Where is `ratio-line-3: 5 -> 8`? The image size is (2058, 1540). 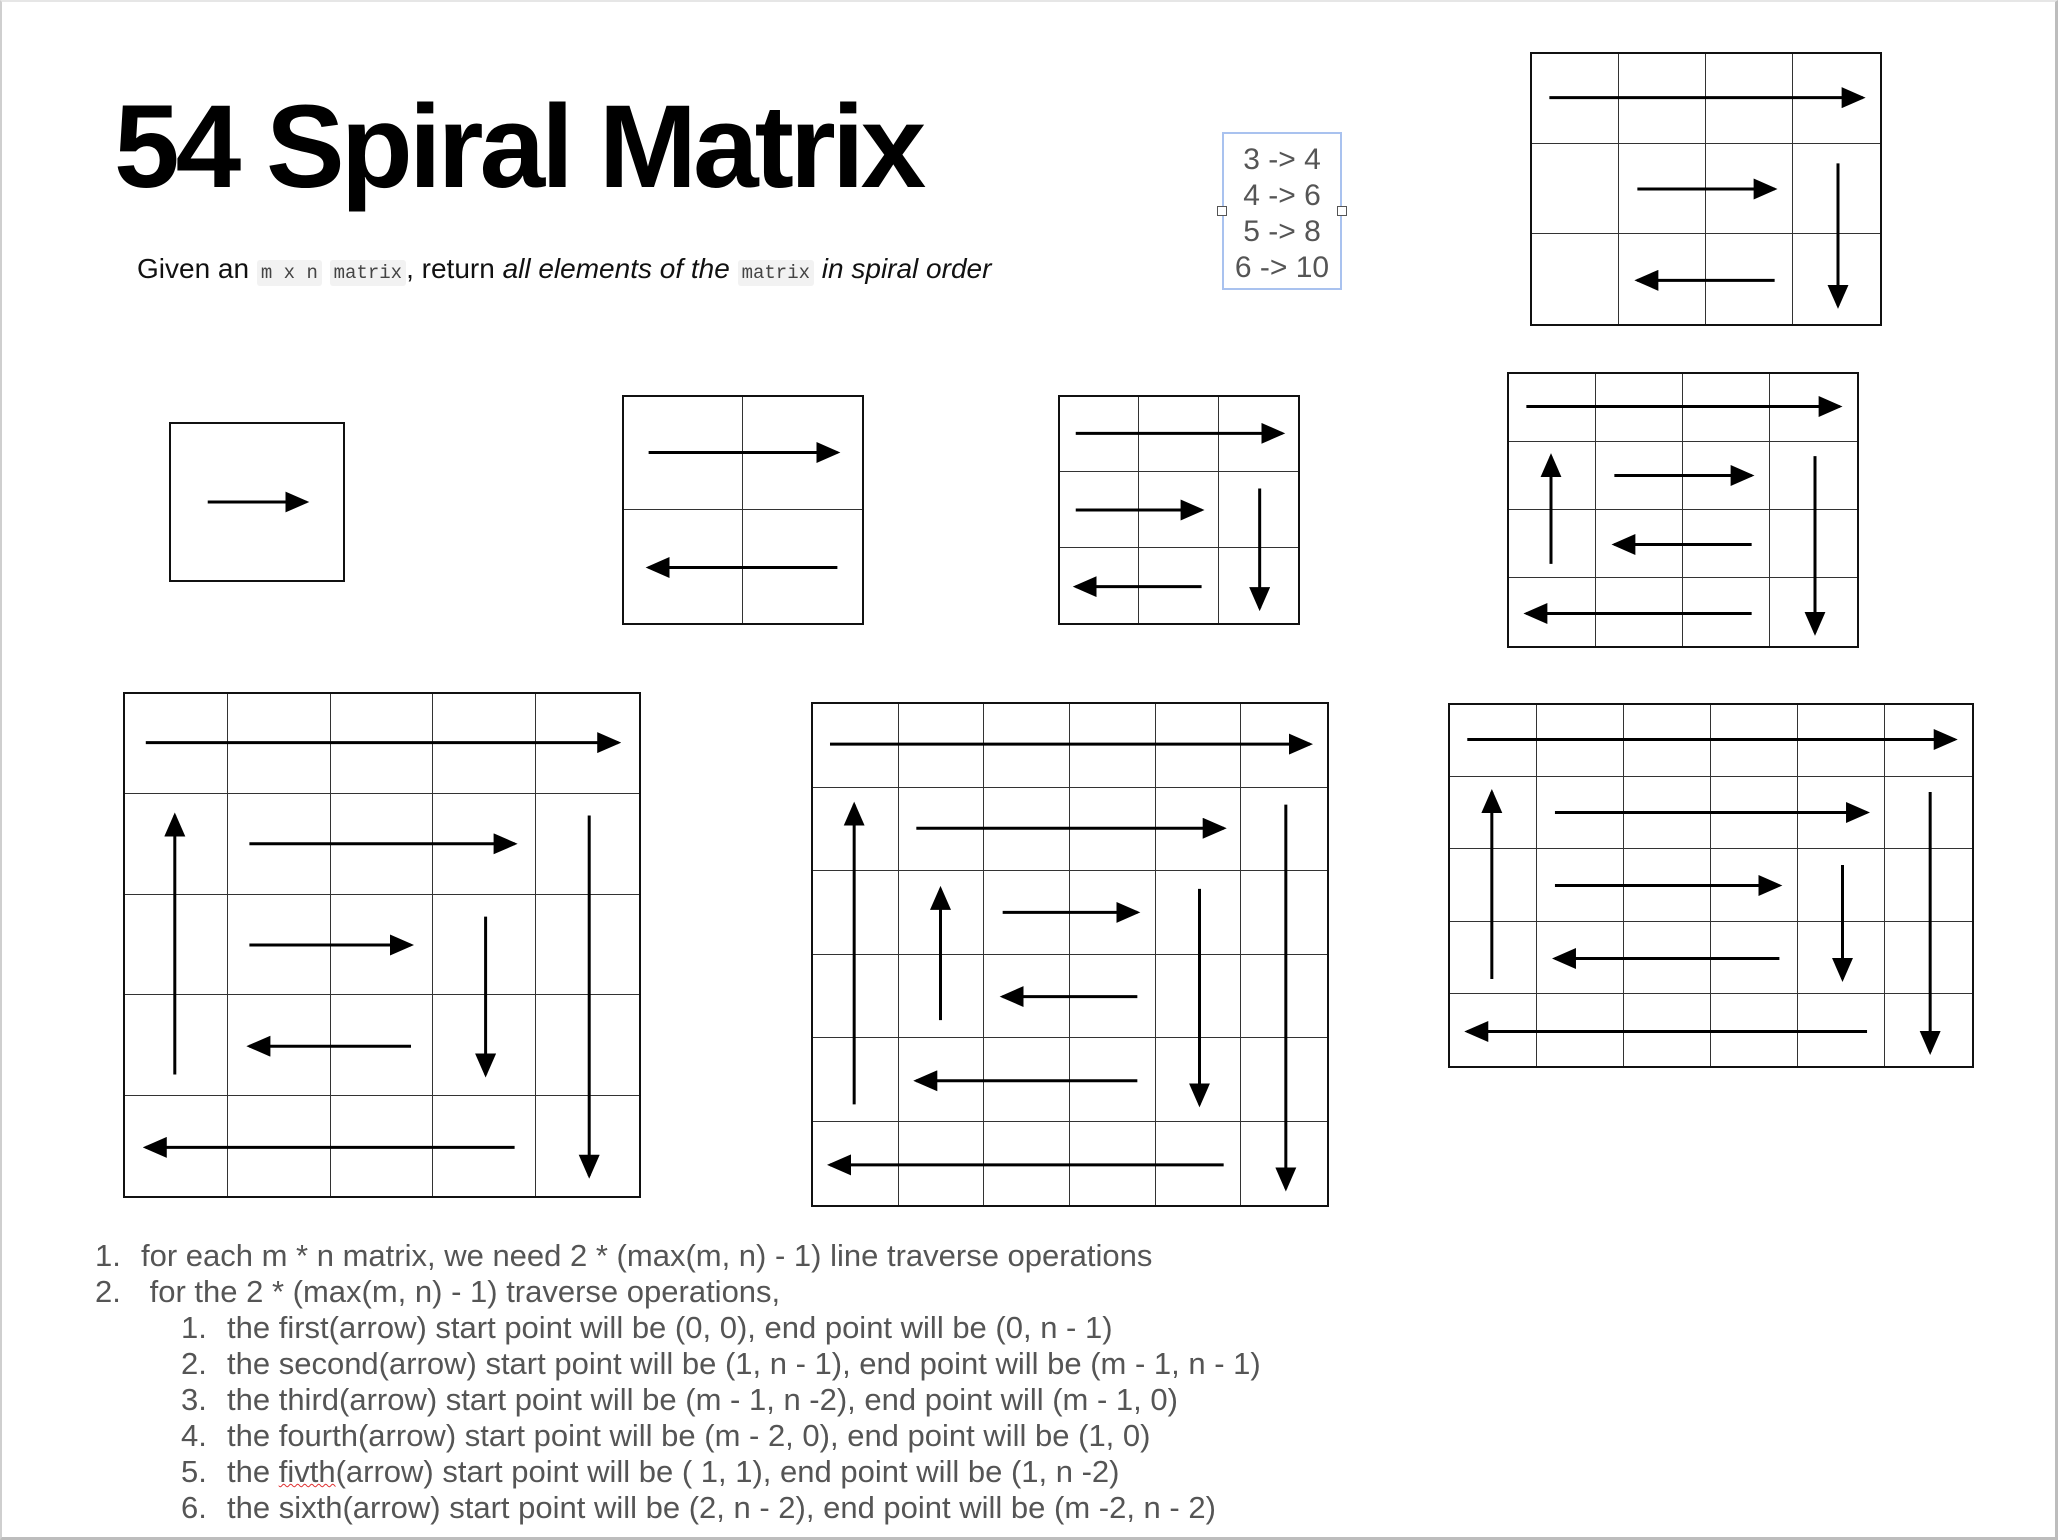 ratio-line-3: 5 -> 8 is located at coordinates (1282, 231).